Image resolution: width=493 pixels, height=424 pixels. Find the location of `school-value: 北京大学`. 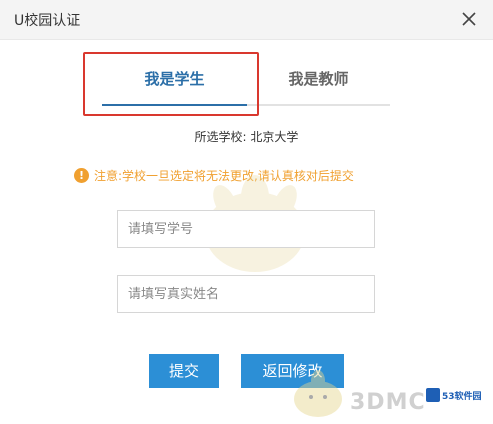

school-value: 北京大学 is located at coordinates (274, 137).